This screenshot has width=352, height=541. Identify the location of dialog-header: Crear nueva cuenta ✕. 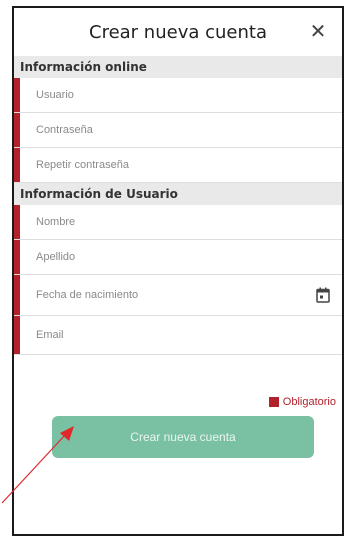
(178, 32).